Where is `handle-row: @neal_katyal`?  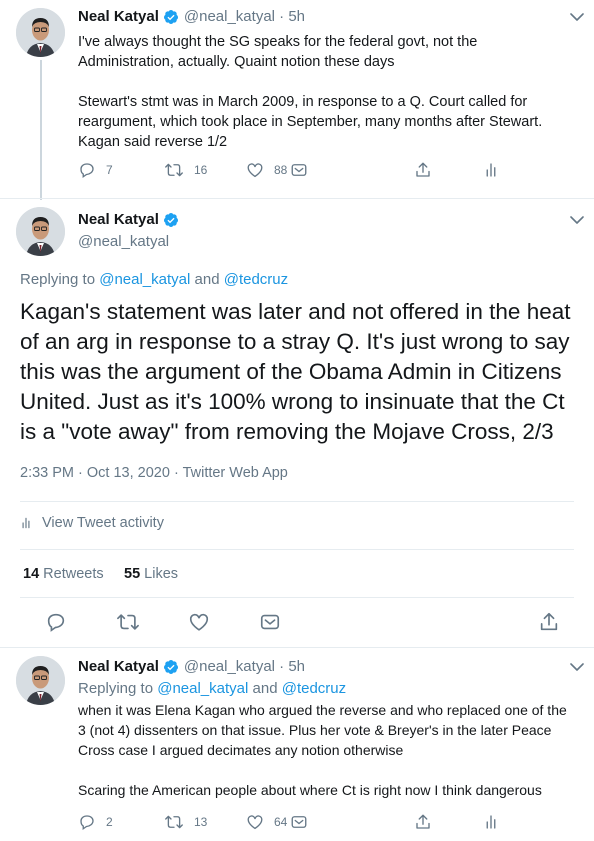 handle-row: @neal_katyal is located at coordinates (123, 241).